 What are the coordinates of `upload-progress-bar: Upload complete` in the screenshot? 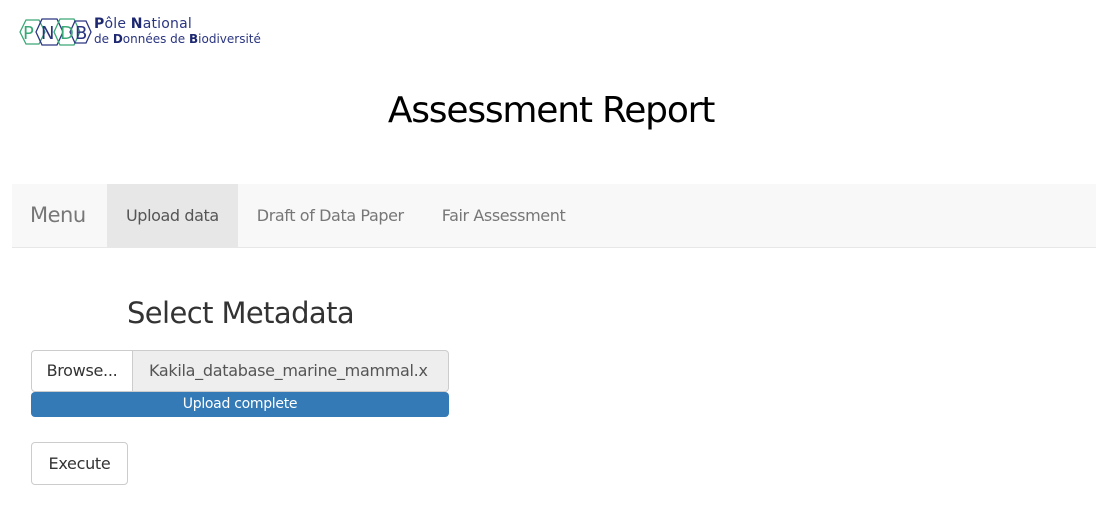 It's located at (240, 404).